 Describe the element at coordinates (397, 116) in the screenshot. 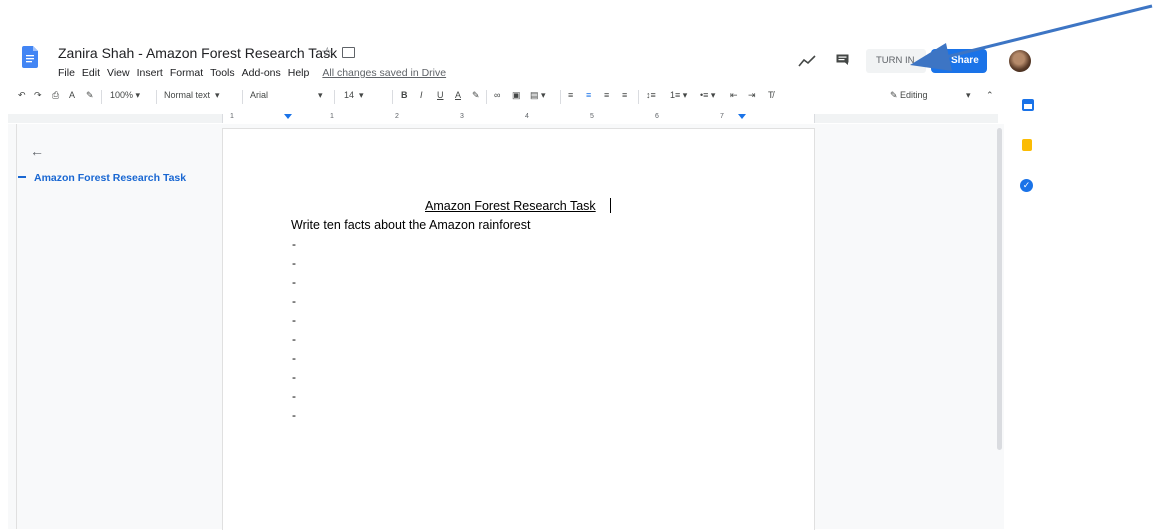

I see `ruler-number: 2` at that location.